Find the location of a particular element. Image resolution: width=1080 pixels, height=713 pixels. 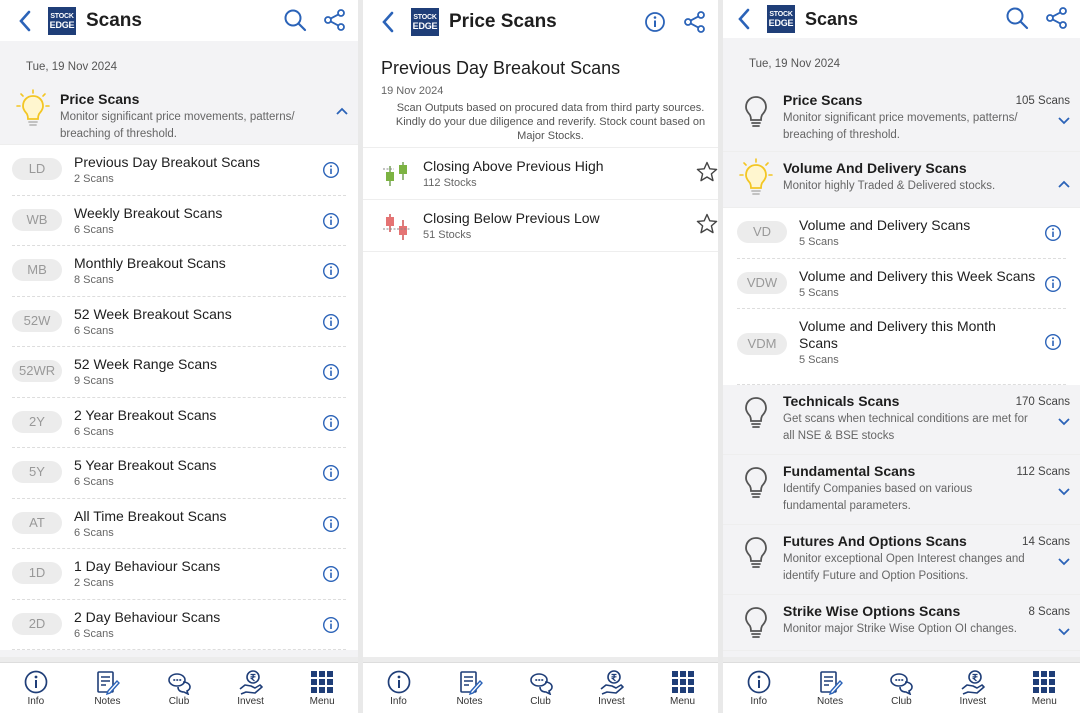

scan-title: All Time Breakout Scans is located at coordinates (150, 515).